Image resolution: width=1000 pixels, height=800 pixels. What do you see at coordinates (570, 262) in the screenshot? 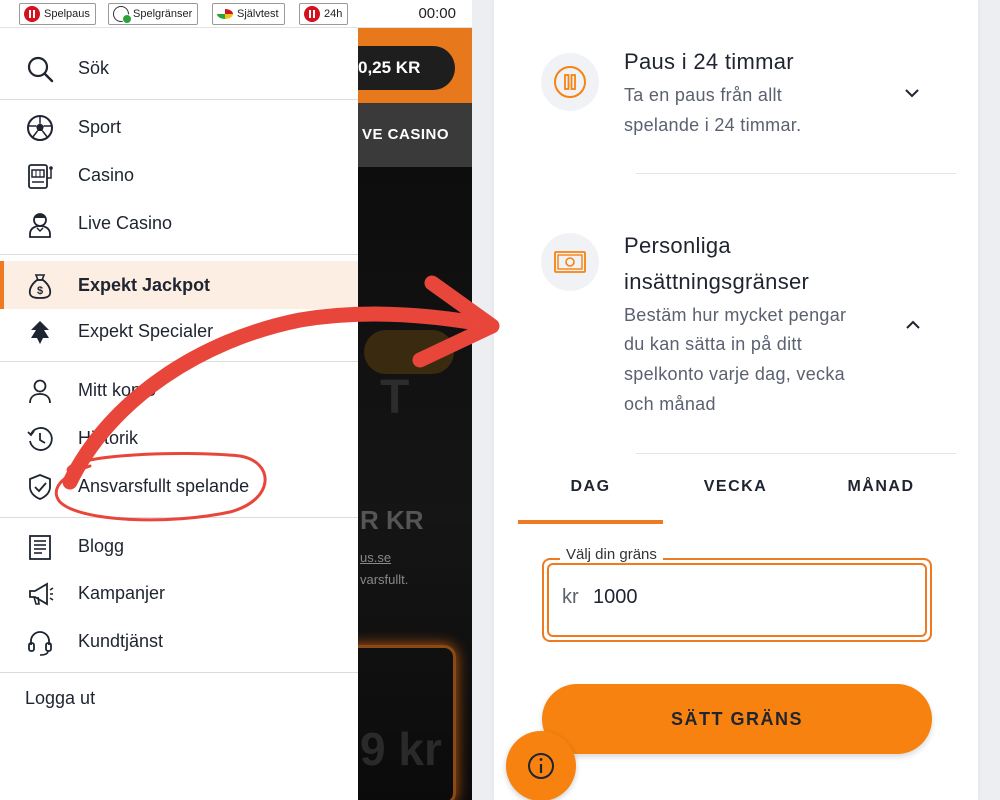
I see `deposit-option-icon` at bounding box center [570, 262].